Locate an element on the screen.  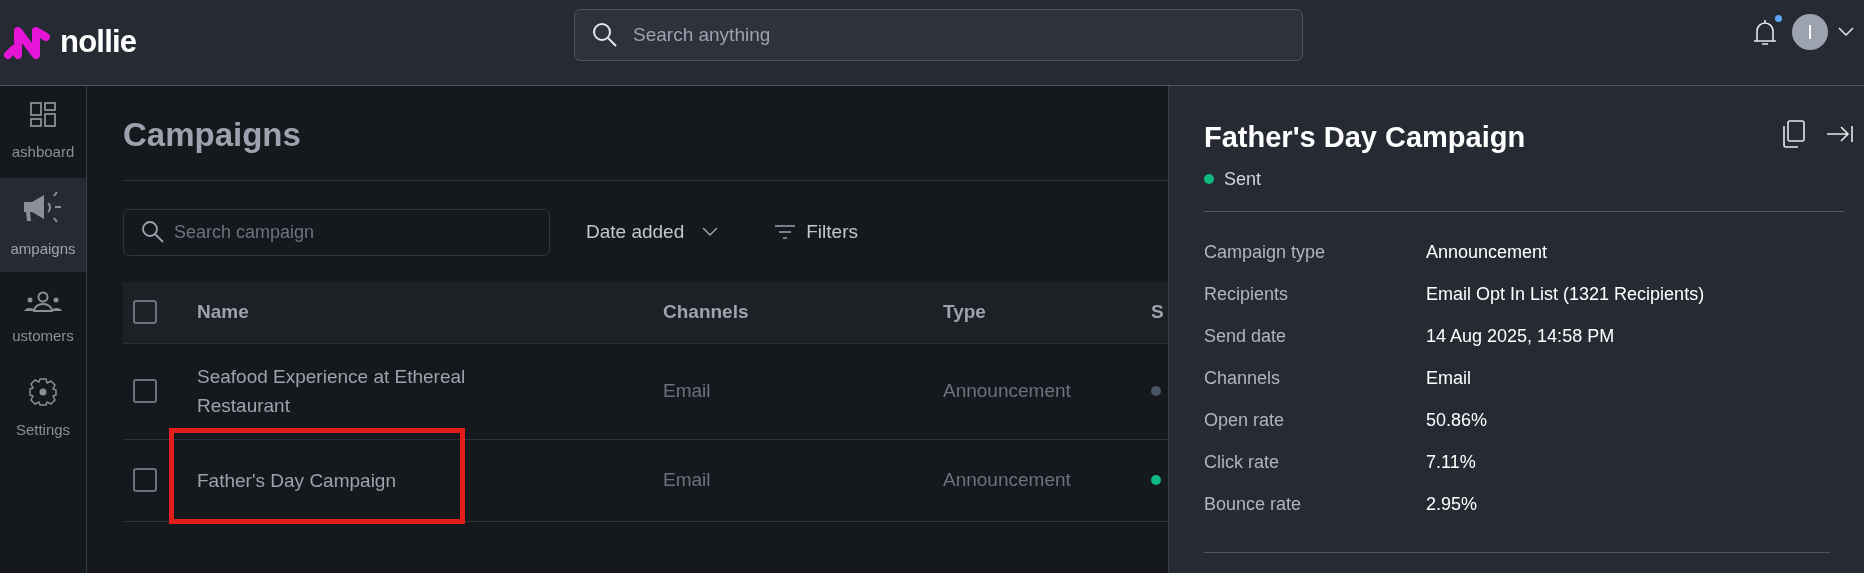
collapse-panel-icon is located at coordinates (1840, 134).